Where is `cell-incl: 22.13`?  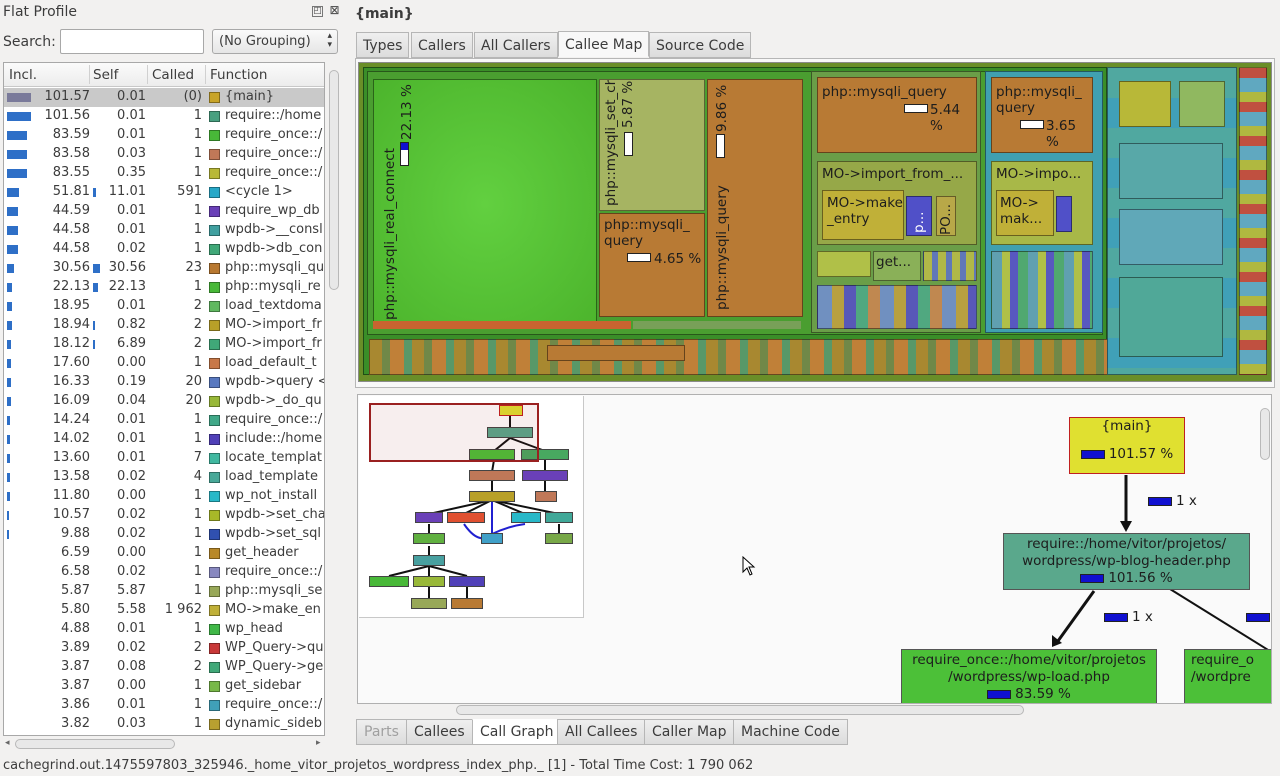 cell-incl: 22.13 is located at coordinates (71, 286).